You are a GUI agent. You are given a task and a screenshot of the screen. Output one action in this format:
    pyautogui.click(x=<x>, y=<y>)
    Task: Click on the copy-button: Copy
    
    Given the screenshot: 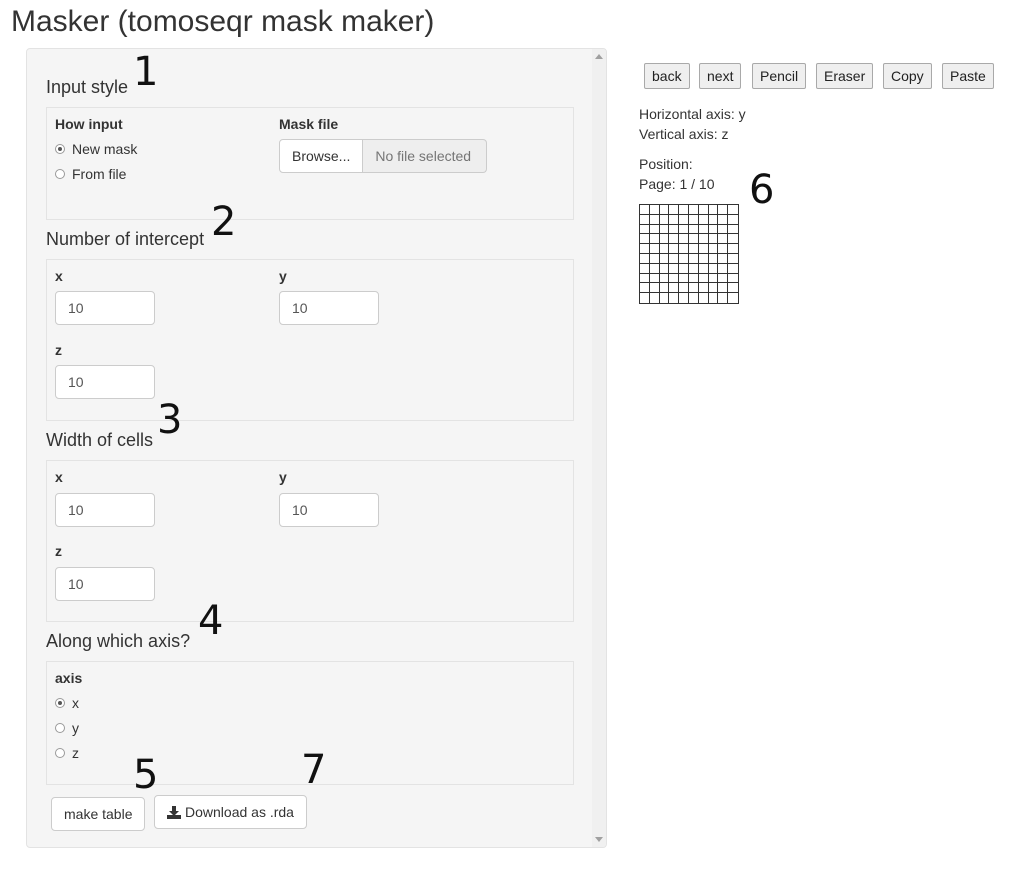 What is the action you would take?
    pyautogui.click(x=907, y=76)
    